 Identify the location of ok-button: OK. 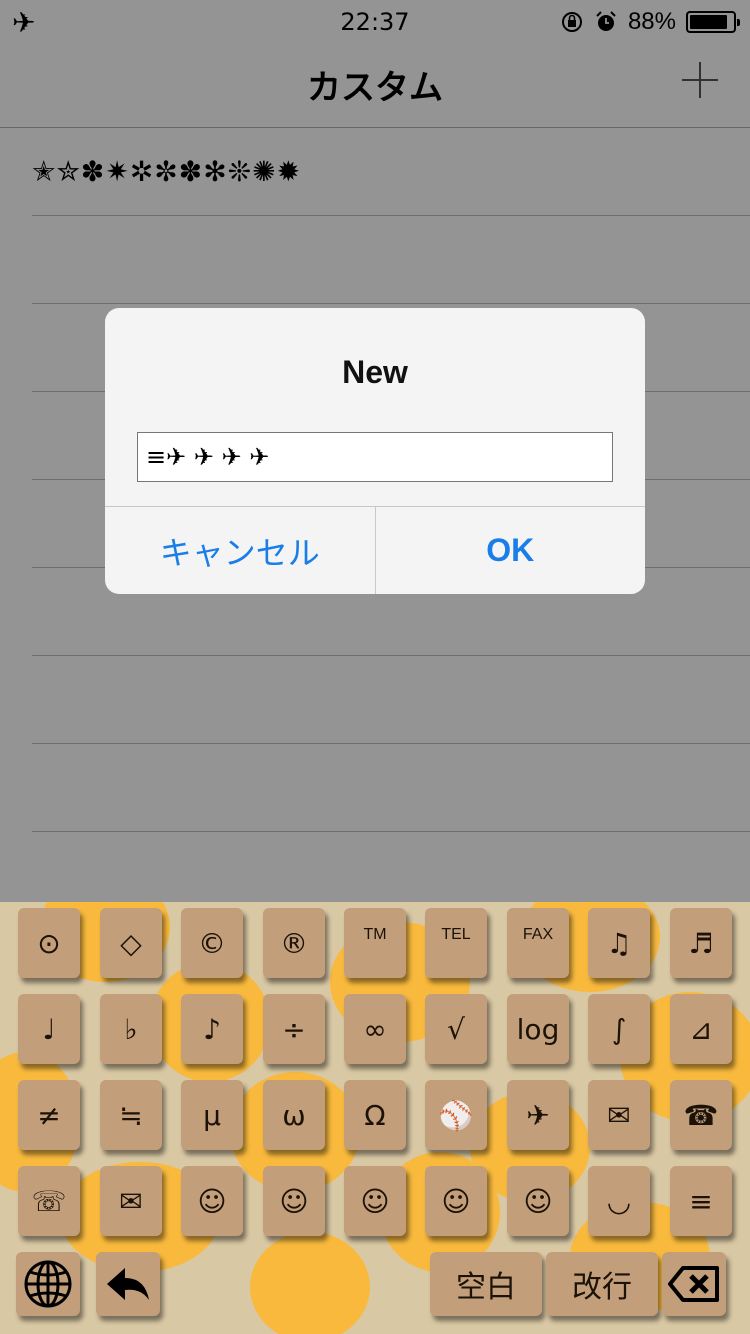
(510, 550).